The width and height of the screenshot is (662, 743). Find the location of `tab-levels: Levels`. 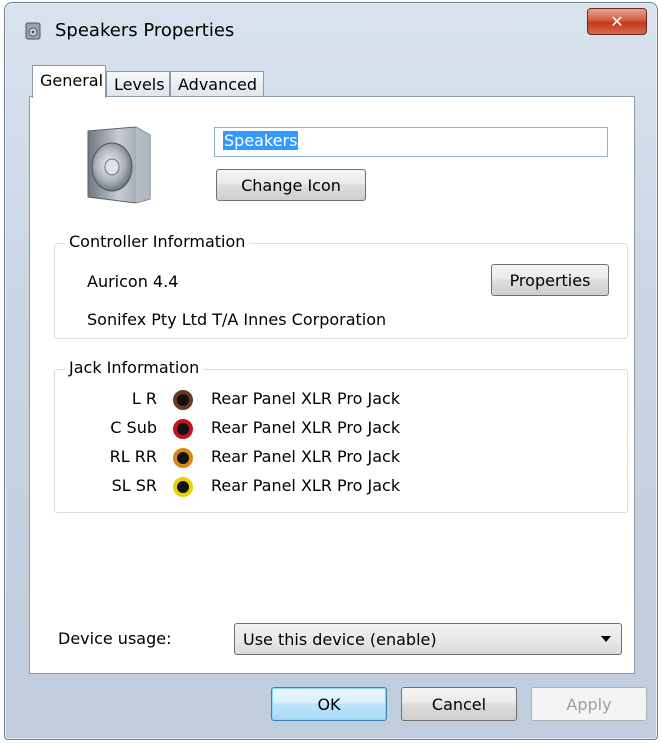

tab-levels: Levels is located at coordinates (138, 84).